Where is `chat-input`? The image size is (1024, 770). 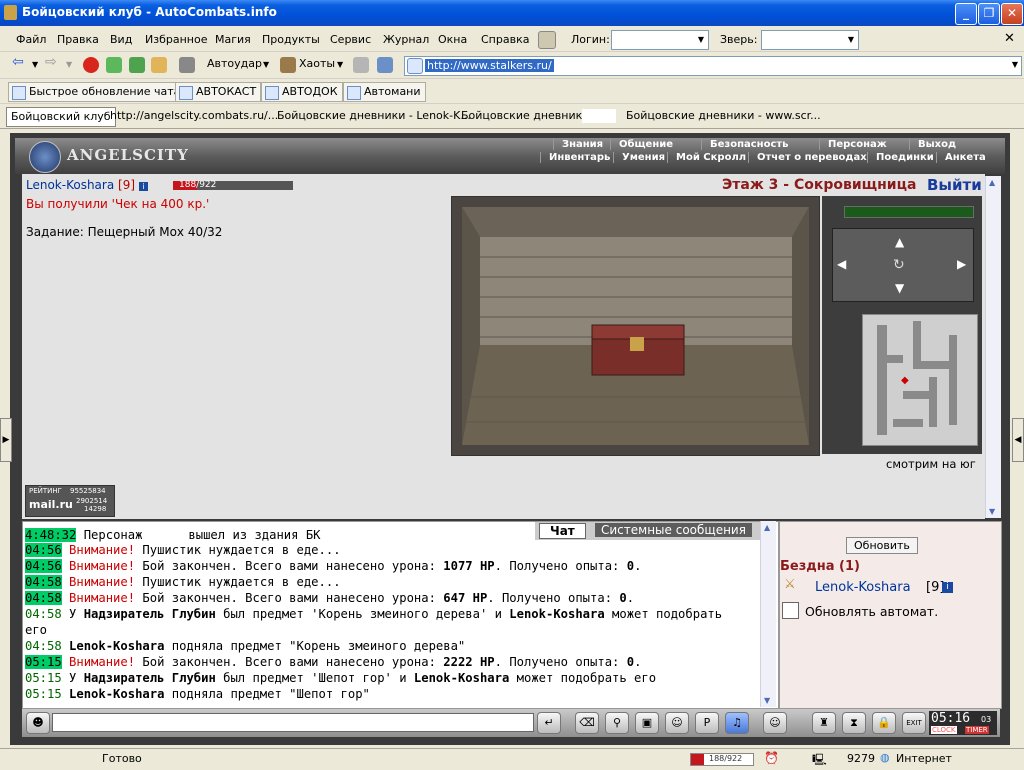 chat-input is located at coordinates (293, 722).